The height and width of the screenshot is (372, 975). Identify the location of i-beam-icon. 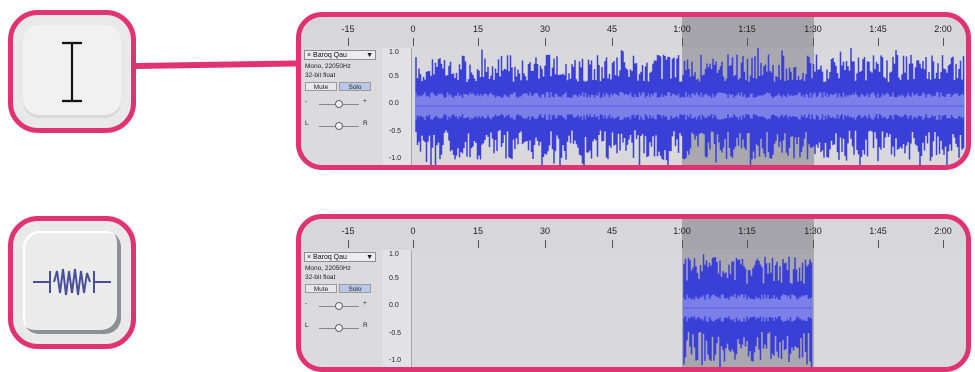
(72, 72).